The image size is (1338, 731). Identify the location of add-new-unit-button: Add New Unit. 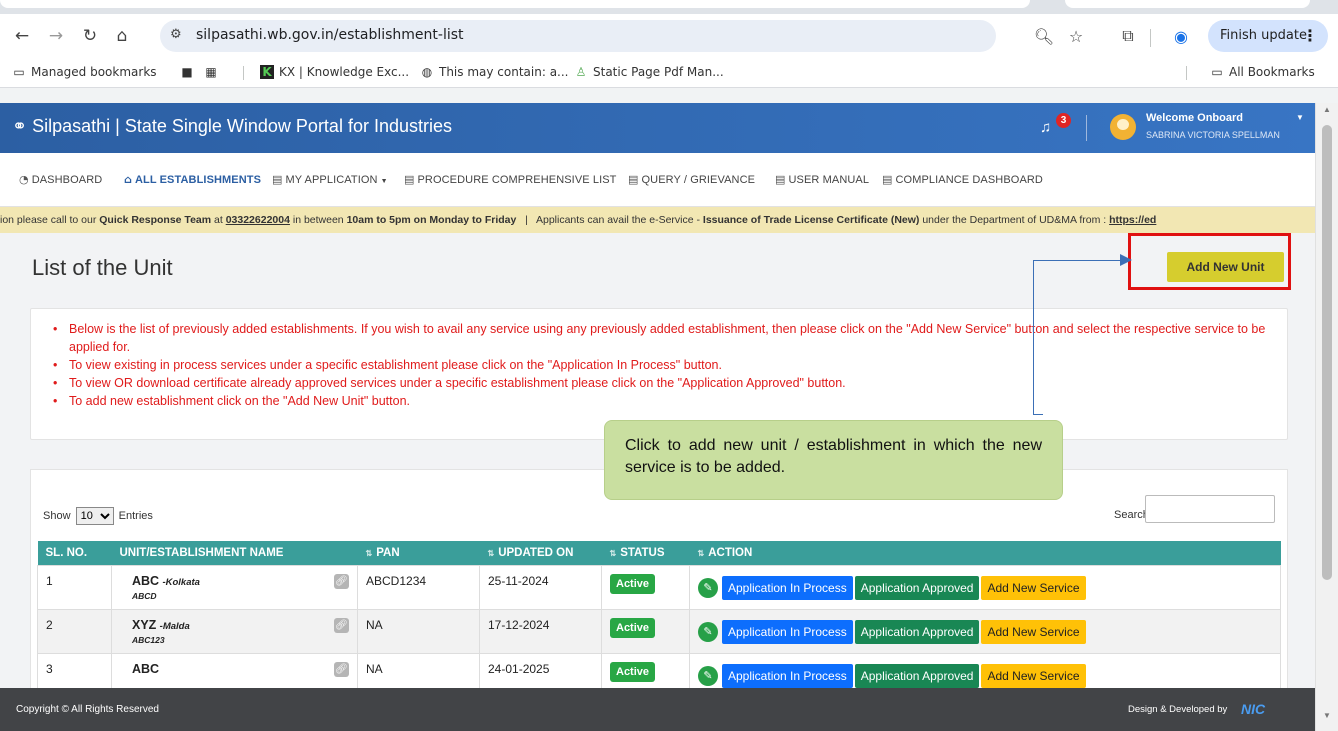
(1225, 267).